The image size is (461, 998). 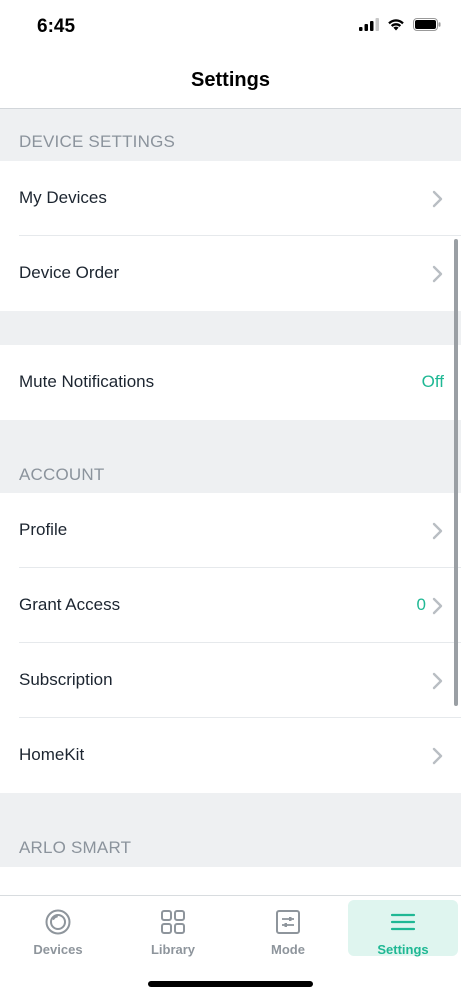 I want to click on section-header-arlo-smart: ARLO SMART, so click(x=230, y=830).